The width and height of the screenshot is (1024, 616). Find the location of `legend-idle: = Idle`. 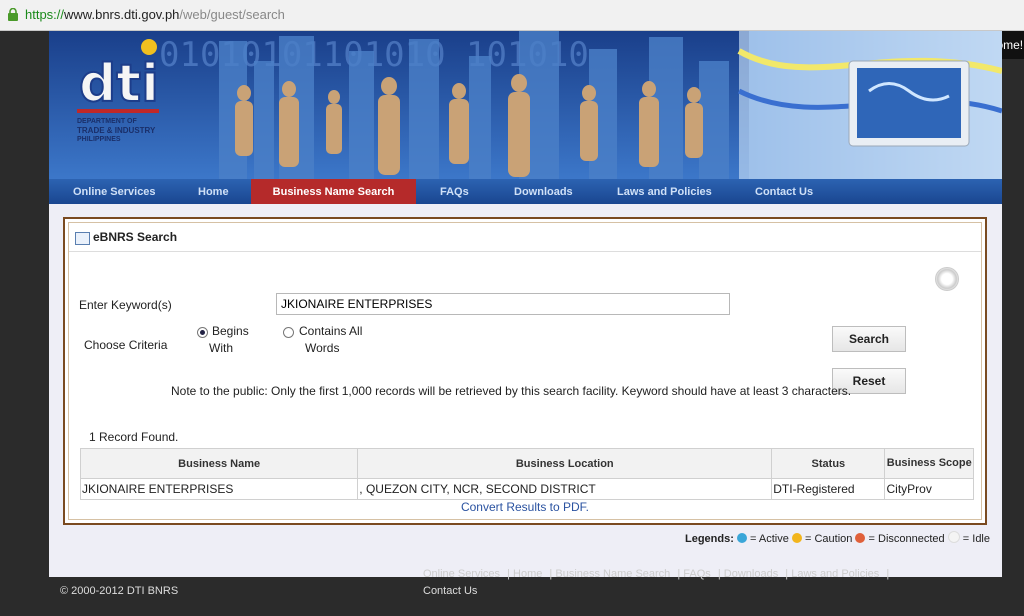

legend-idle: = Idle is located at coordinates (976, 539).